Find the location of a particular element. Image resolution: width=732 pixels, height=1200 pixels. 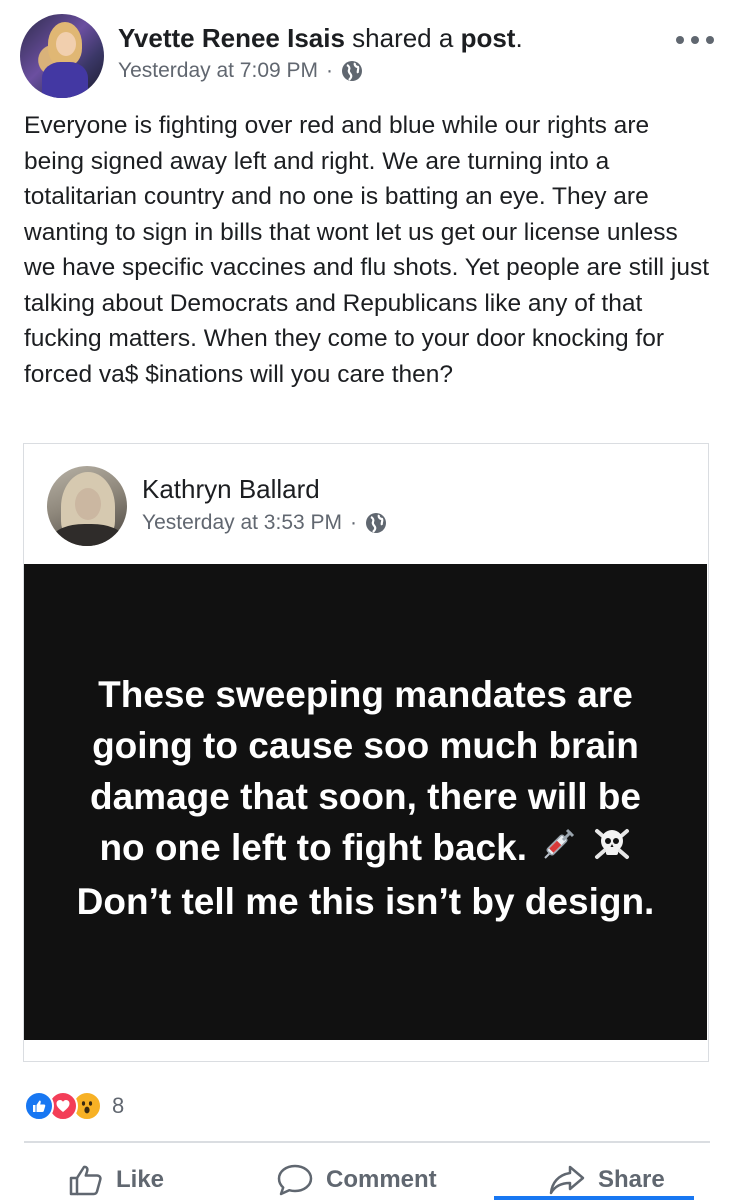

shared-author-avatar is located at coordinates (87, 506).